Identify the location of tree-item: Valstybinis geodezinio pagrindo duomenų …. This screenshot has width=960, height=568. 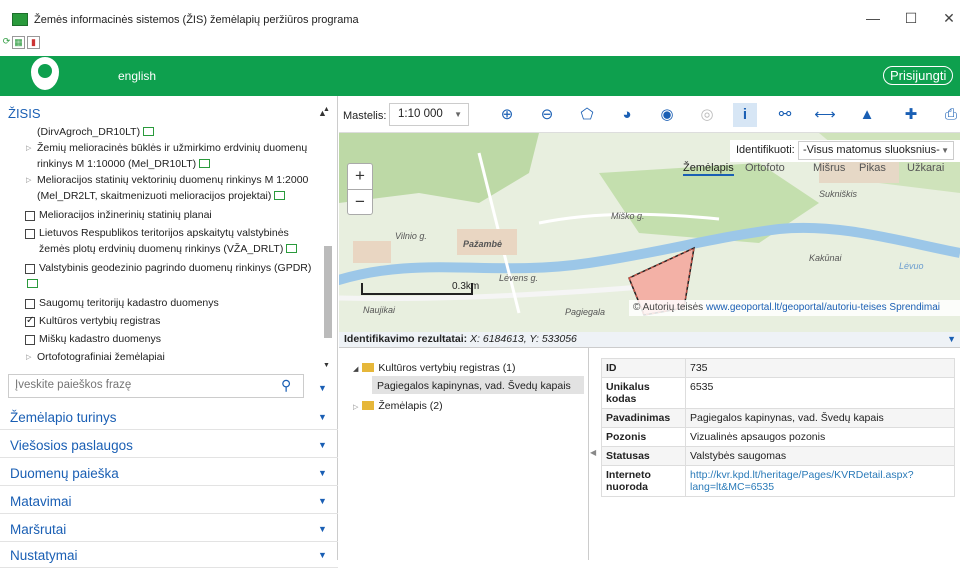
(175, 268).